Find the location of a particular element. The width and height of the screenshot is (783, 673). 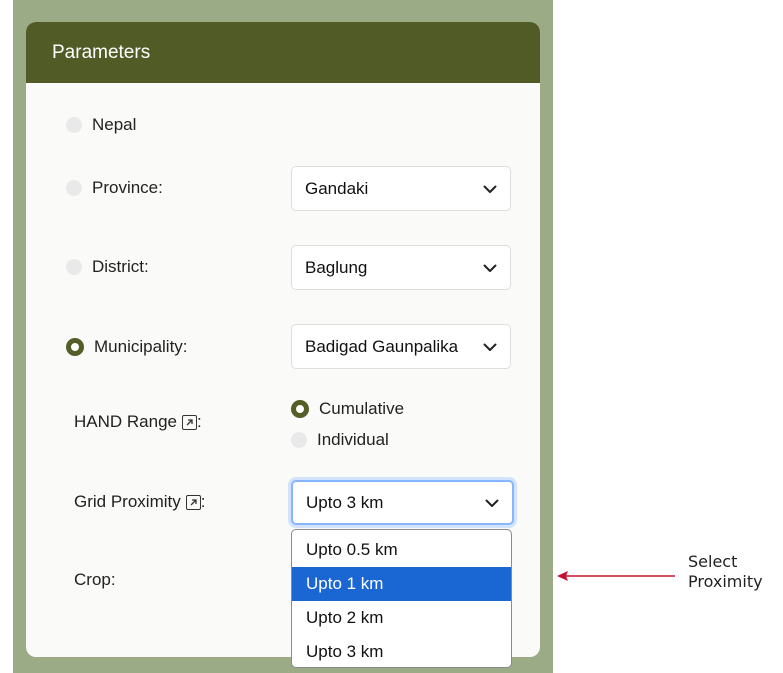

radio-individual is located at coordinates (299, 440).